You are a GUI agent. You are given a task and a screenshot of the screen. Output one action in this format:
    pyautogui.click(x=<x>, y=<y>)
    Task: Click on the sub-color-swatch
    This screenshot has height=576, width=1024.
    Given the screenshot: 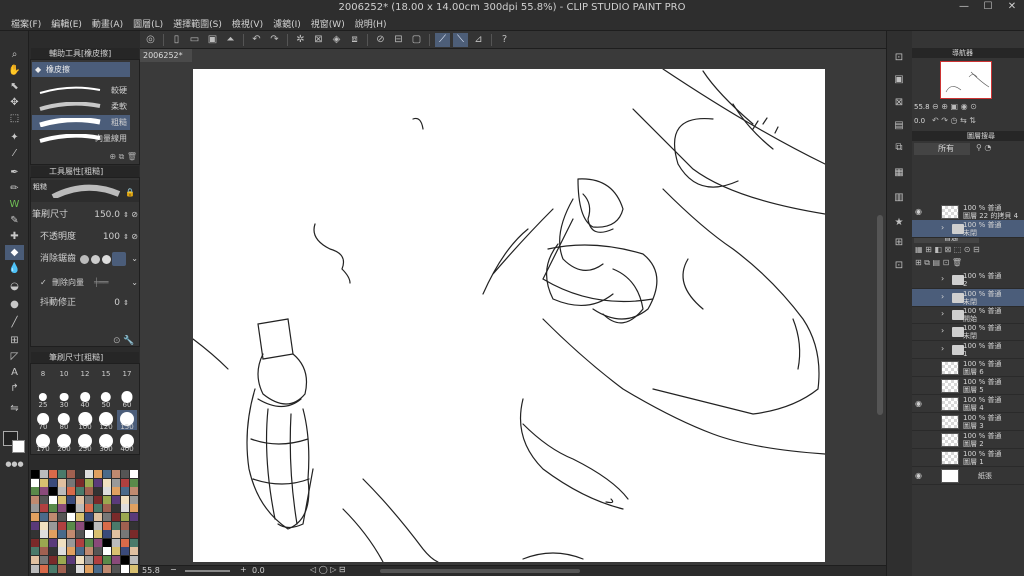 What is the action you would take?
    pyautogui.click(x=18, y=446)
    